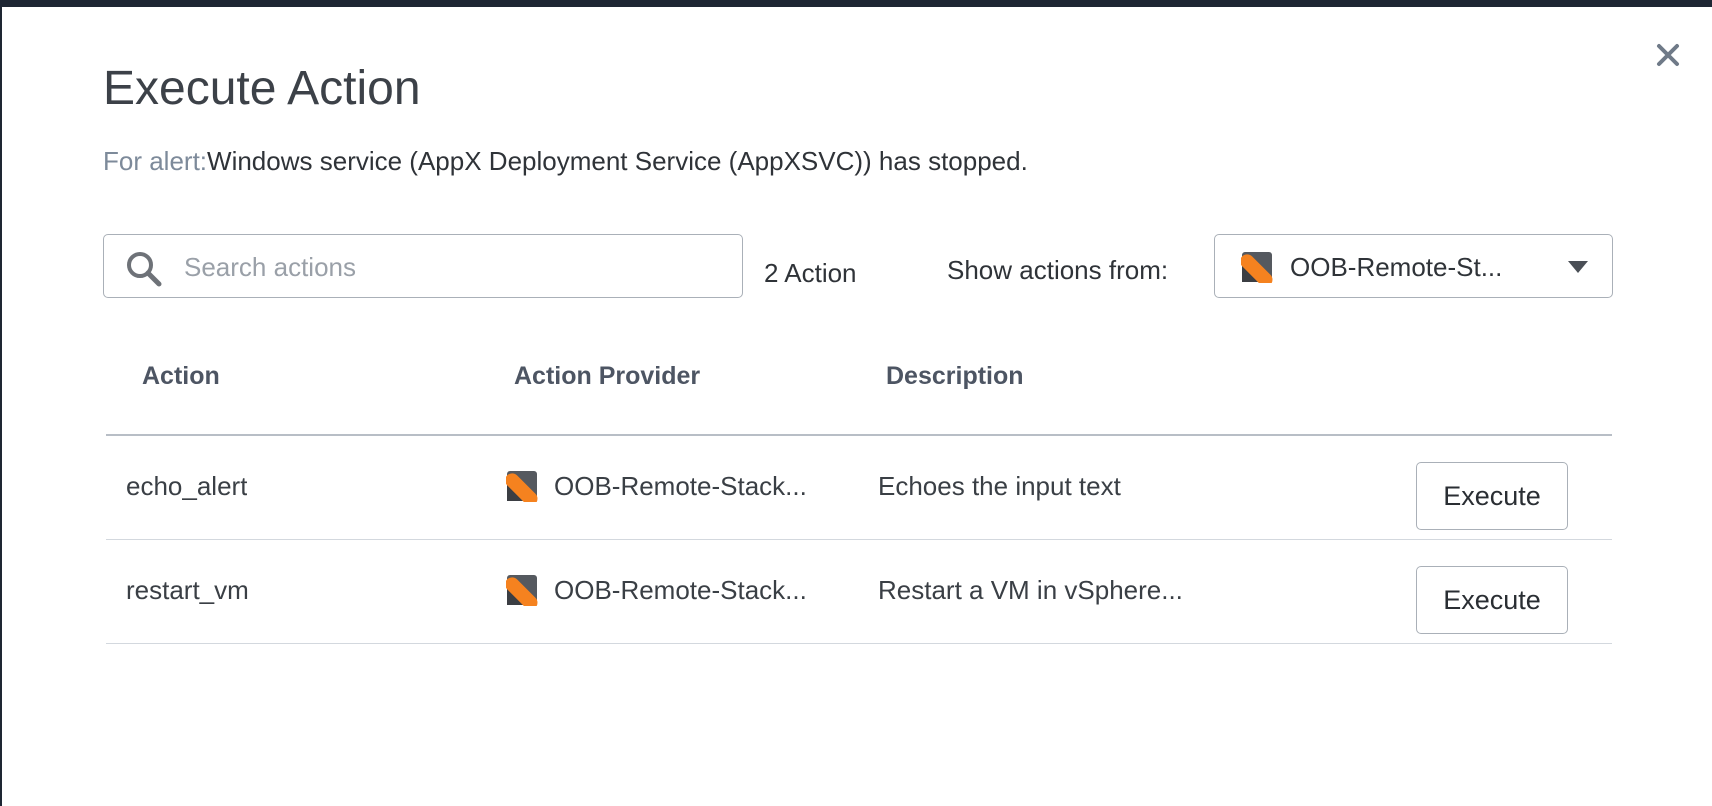 This screenshot has width=1712, height=806. I want to click on table-header: Action Action Provider Description, so click(859, 384).